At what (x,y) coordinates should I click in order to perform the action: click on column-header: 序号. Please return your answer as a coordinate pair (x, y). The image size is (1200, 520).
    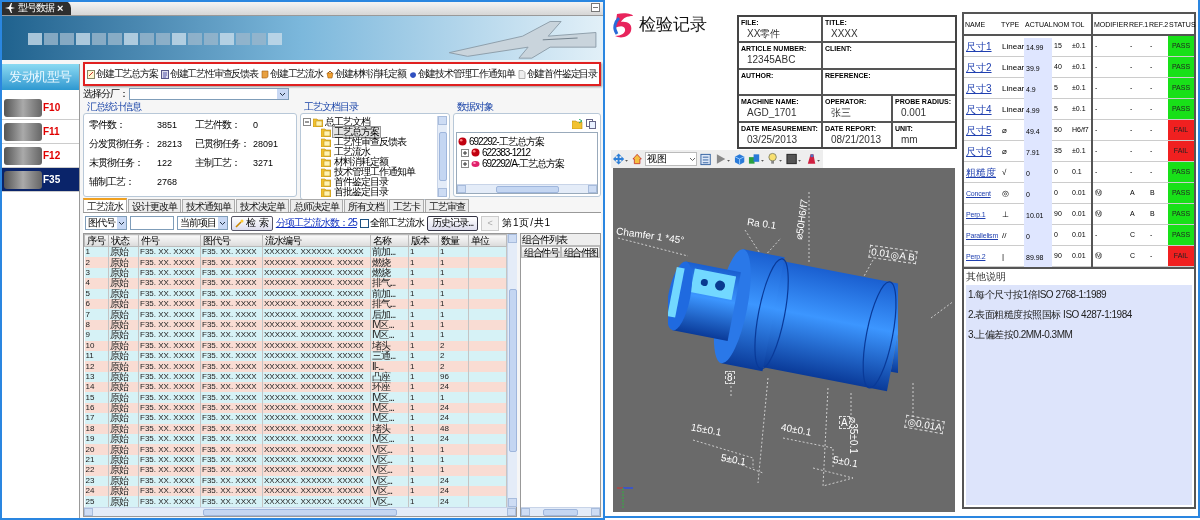
    Looking at the image, I should click on (96, 240).